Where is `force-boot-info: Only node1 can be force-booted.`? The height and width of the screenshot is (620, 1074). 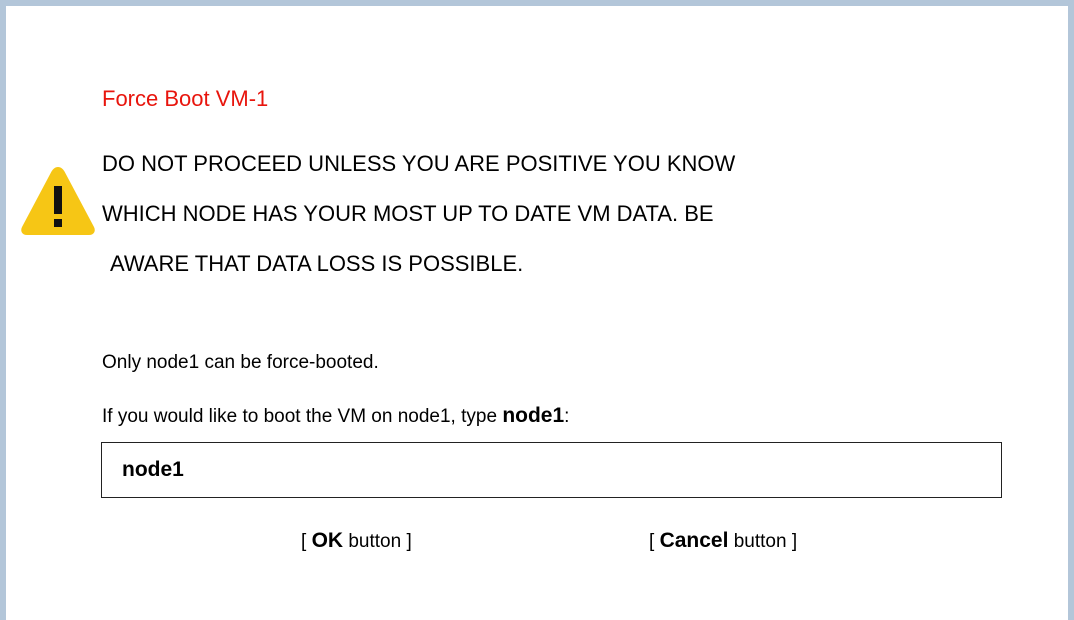
force-boot-info: Only node1 can be force-booted. is located at coordinates (240, 362).